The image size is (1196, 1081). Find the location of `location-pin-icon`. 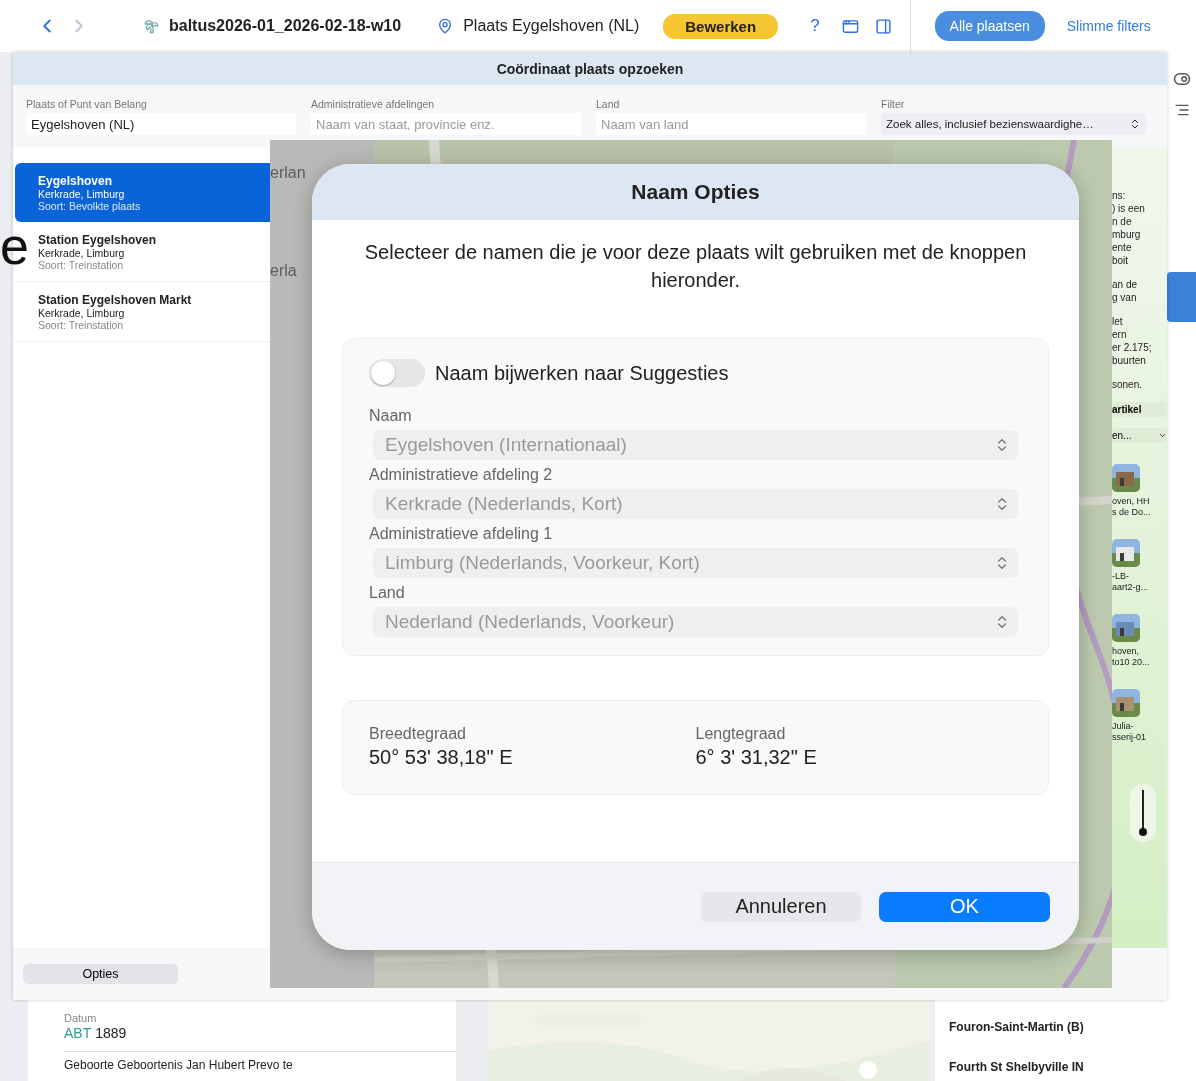

location-pin-icon is located at coordinates (445, 26).